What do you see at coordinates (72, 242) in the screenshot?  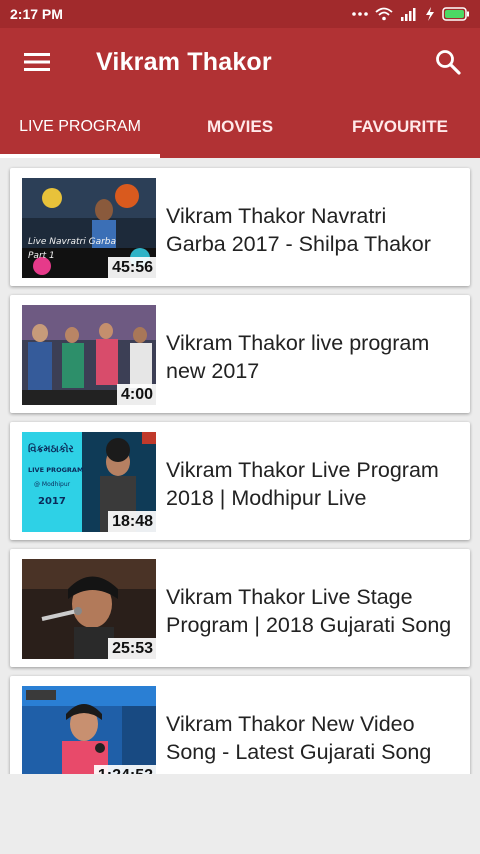 I see `thumbnail-caption: Live Navratri Garba` at bounding box center [72, 242].